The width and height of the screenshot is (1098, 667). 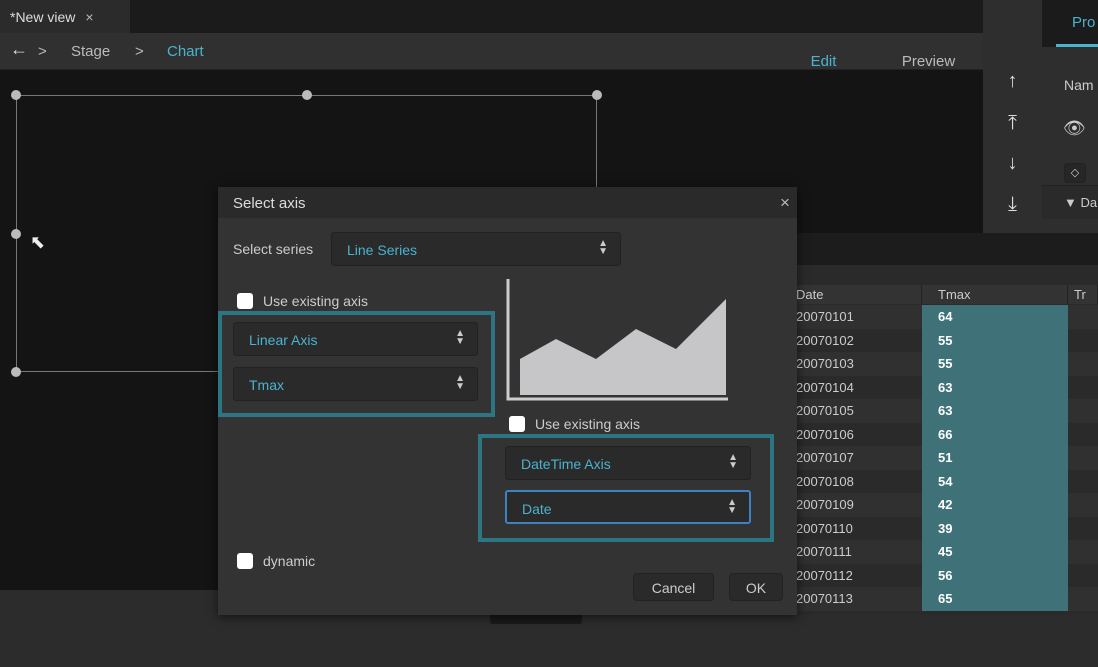 I want to click on column-header-date: Date, so click(x=856, y=294).